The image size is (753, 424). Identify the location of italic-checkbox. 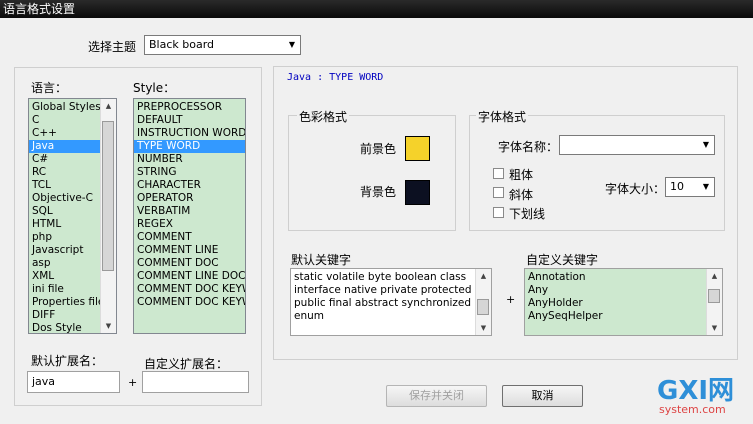
(498, 192).